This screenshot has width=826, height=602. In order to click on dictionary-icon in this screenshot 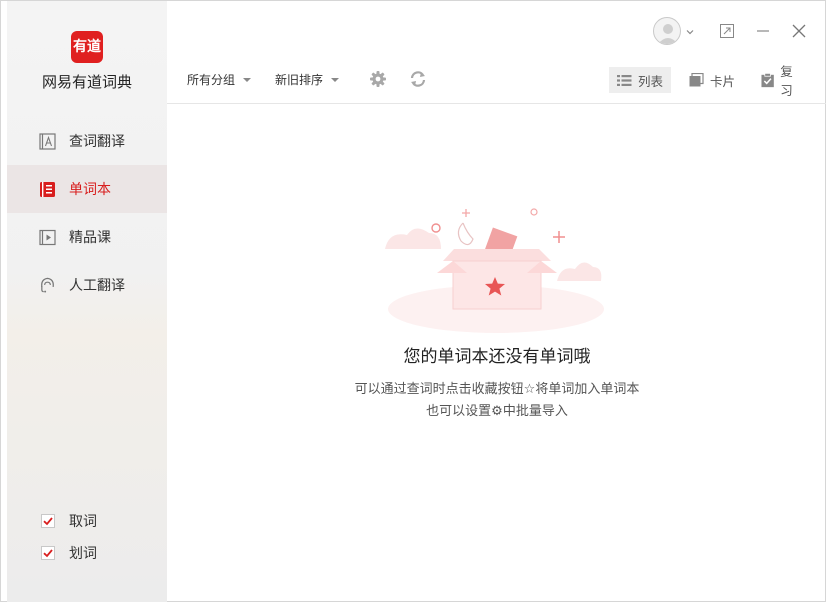, I will do `click(47, 141)`.